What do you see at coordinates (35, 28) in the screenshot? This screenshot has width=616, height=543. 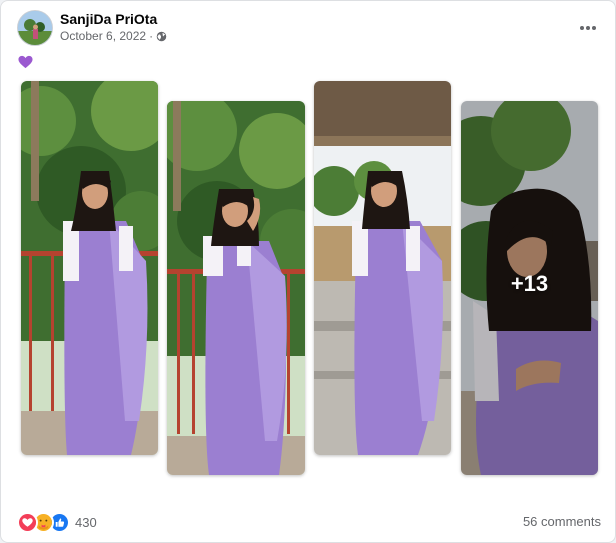 I see `author-avatar` at bounding box center [35, 28].